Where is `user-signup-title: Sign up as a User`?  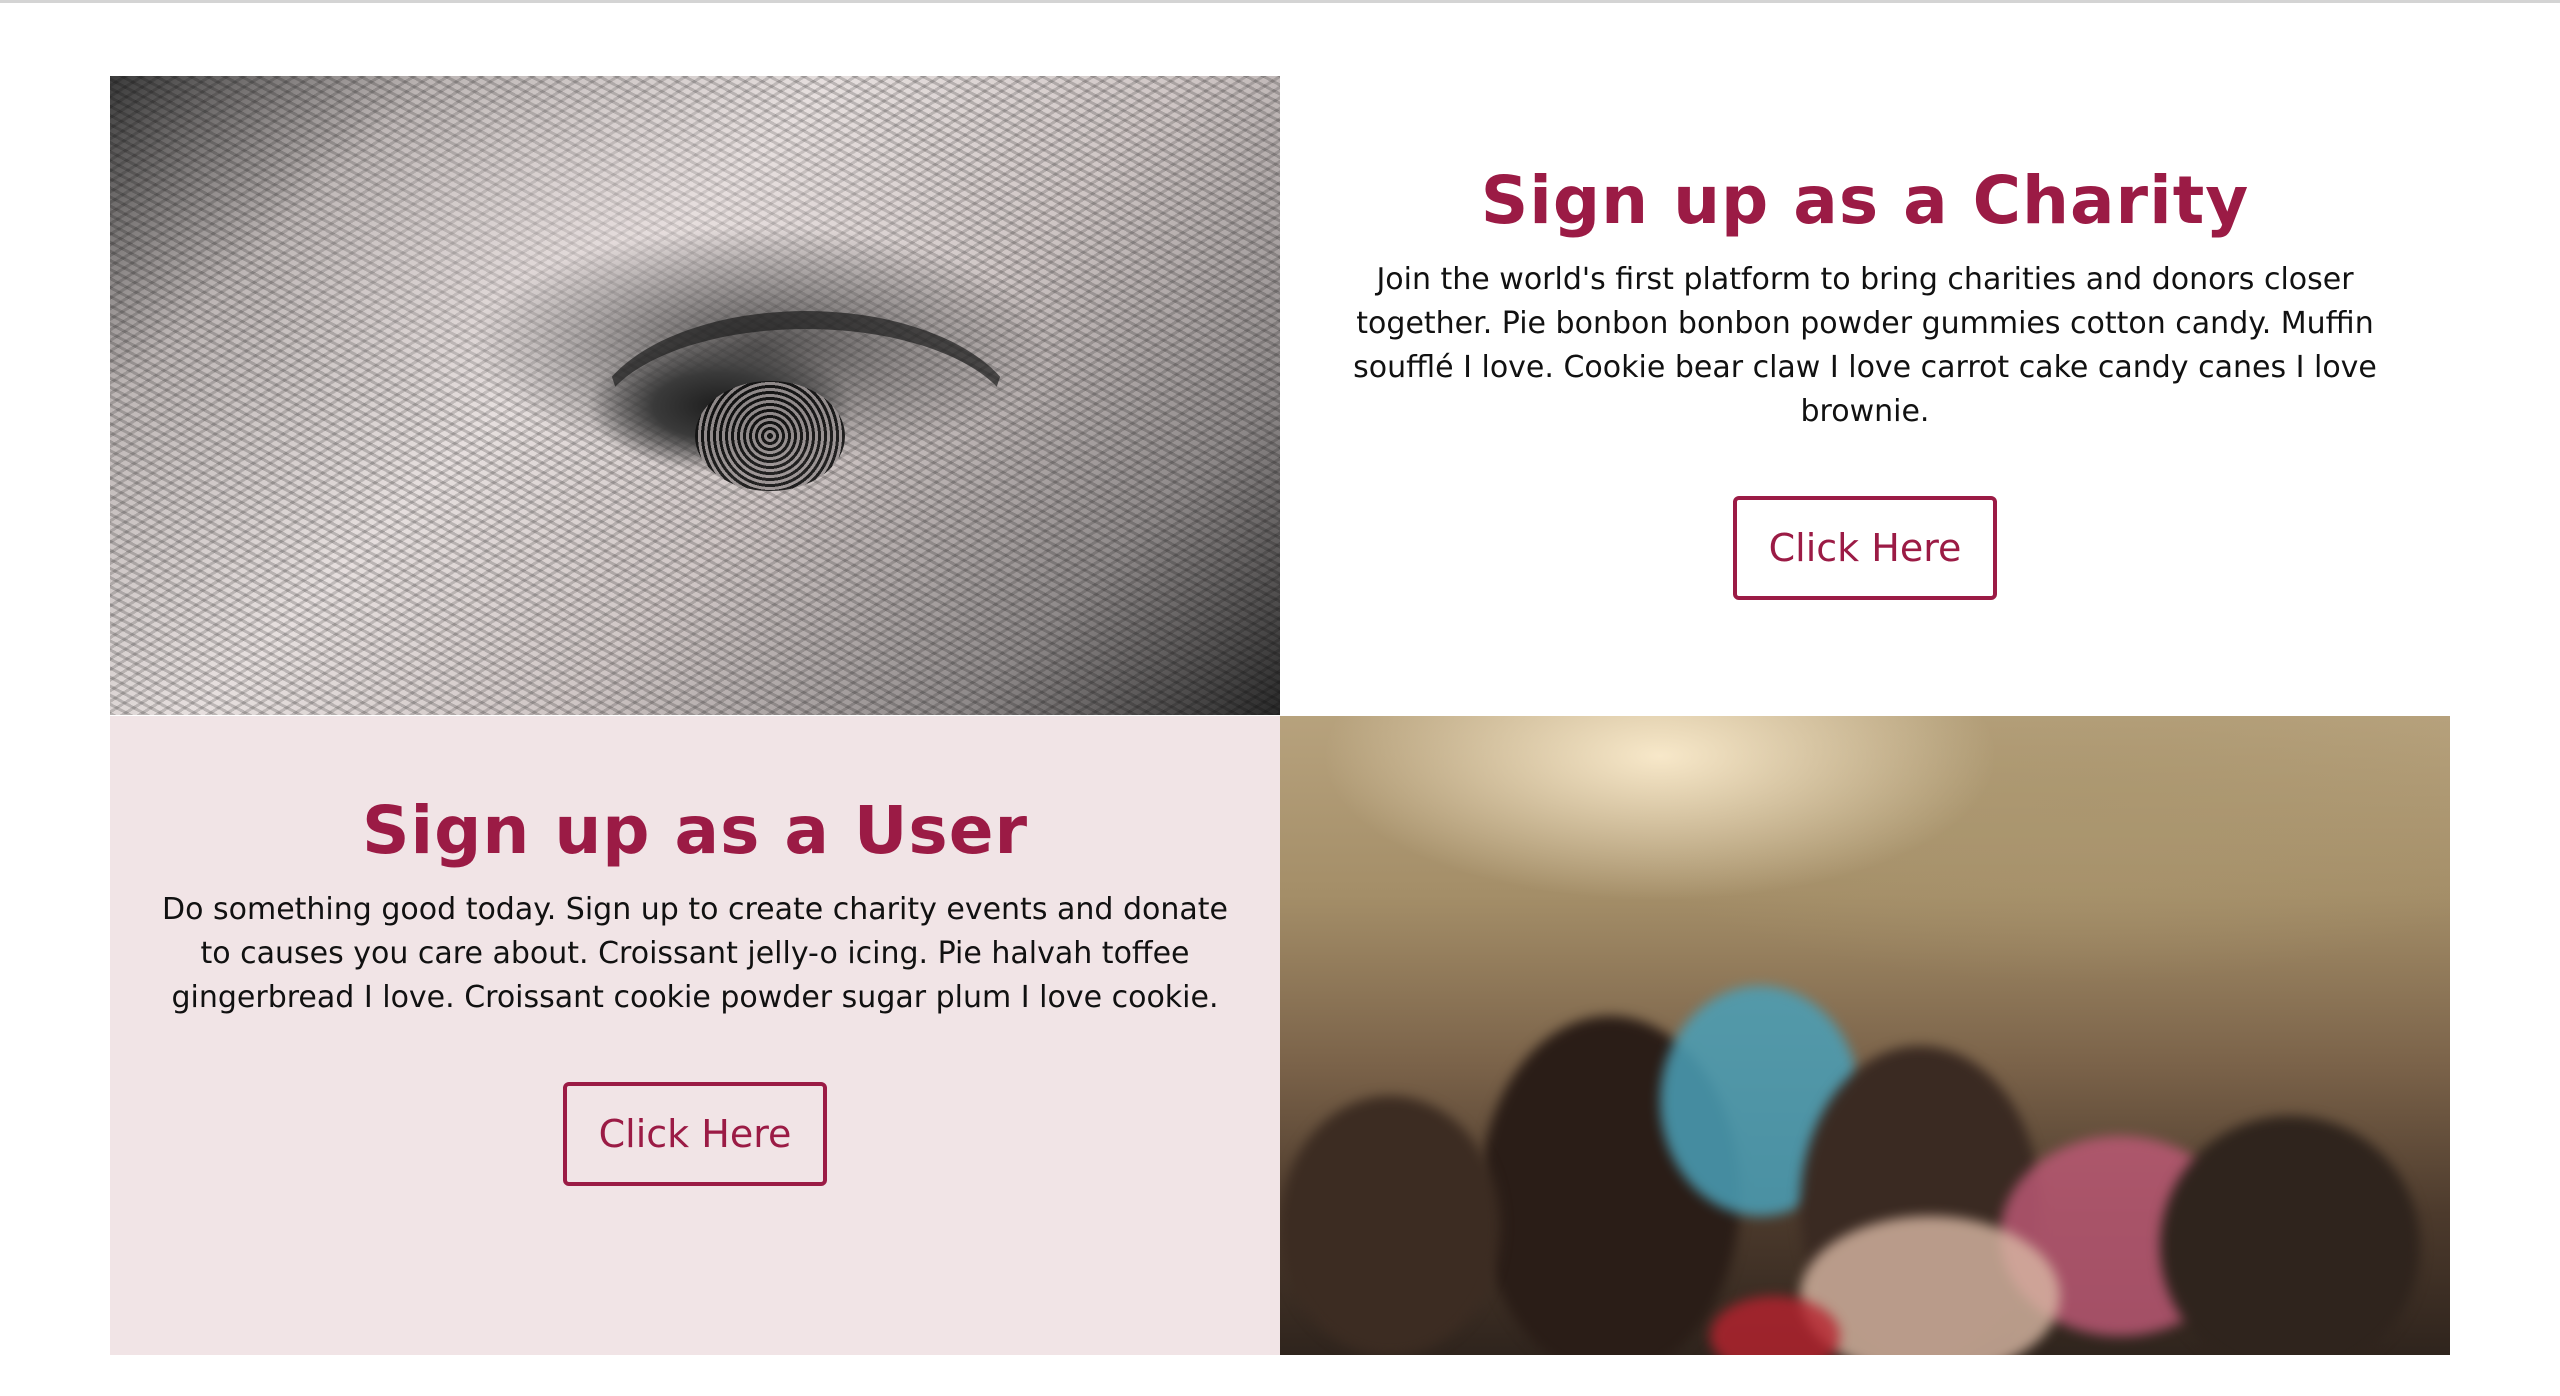 user-signup-title: Sign up as a User is located at coordinates (695, 830).